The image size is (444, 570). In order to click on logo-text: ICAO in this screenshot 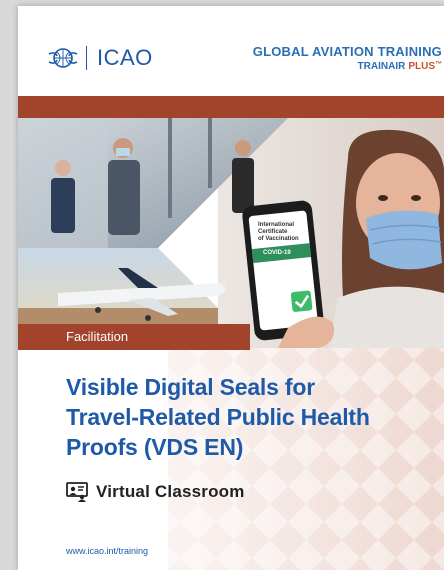, I will do `click(125, 57)`.